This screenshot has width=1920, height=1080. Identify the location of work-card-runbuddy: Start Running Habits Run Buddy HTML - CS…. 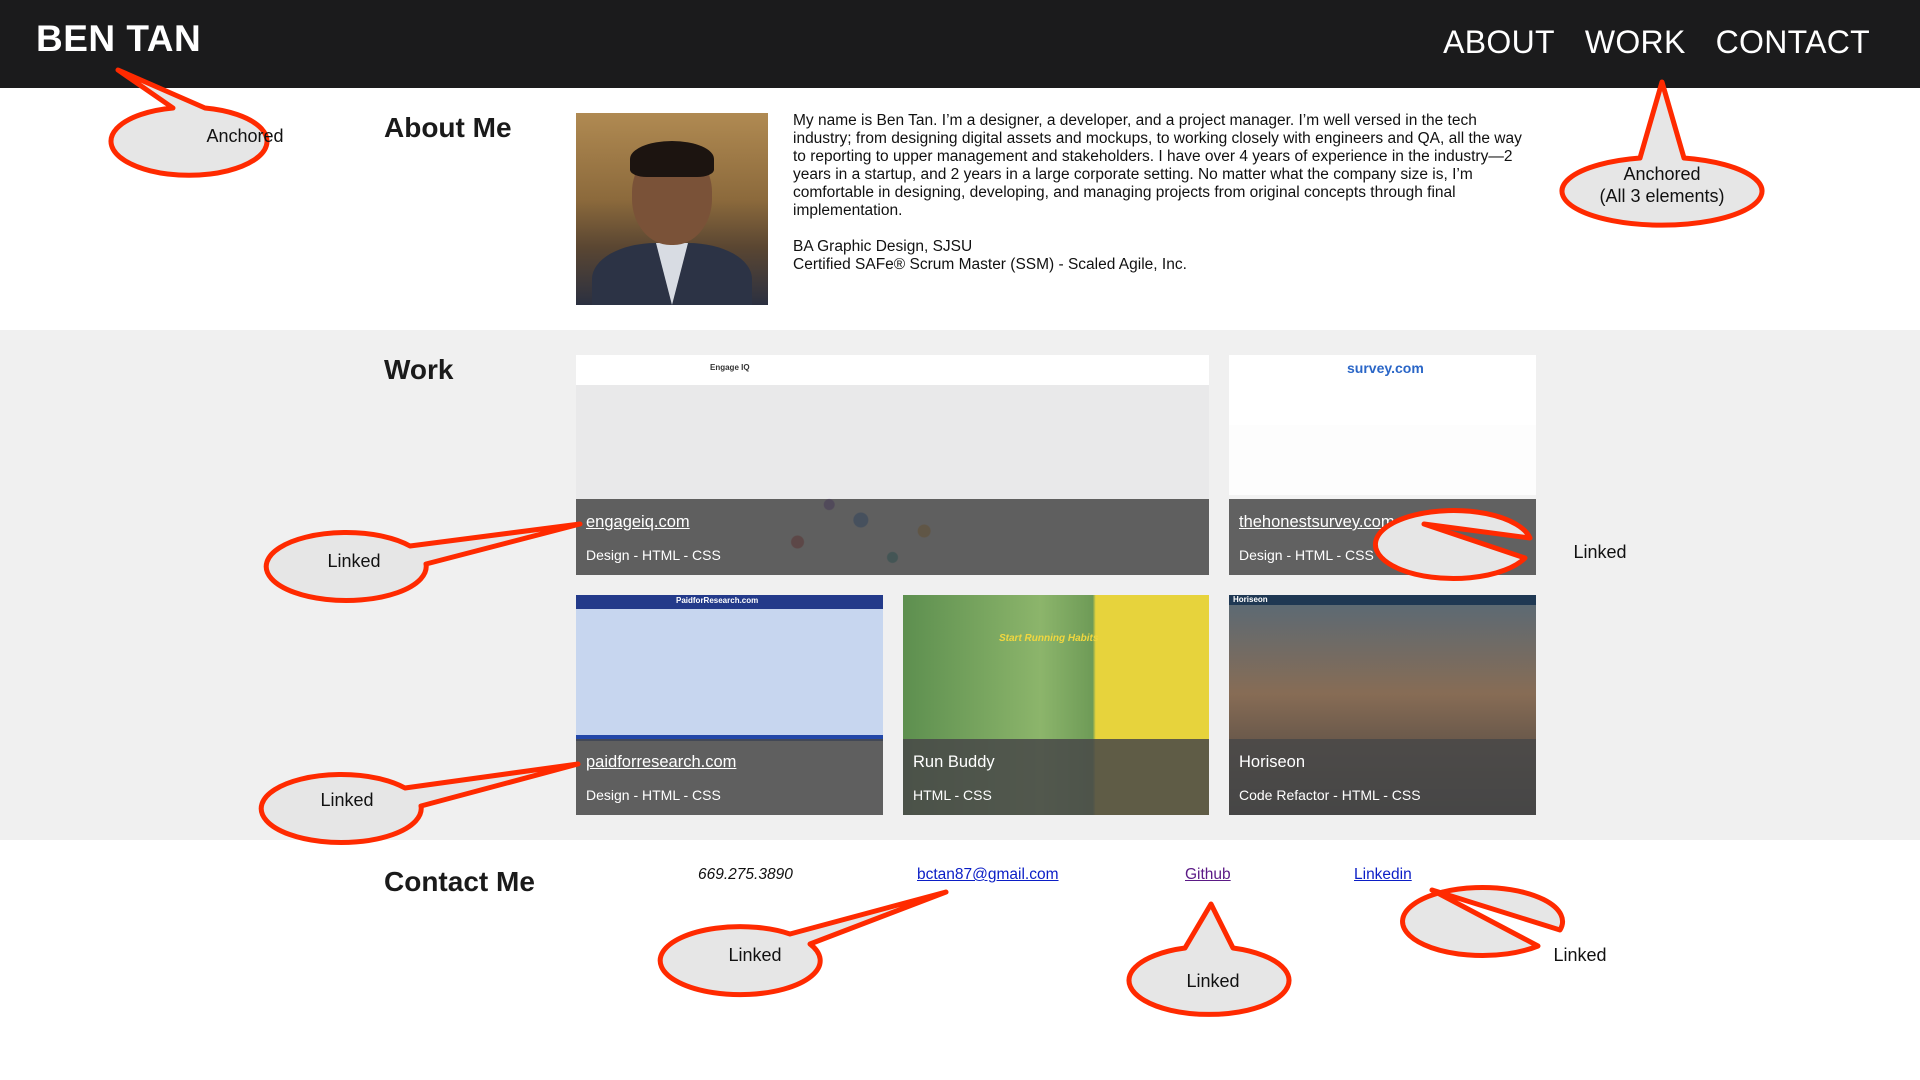
(1056, 705).